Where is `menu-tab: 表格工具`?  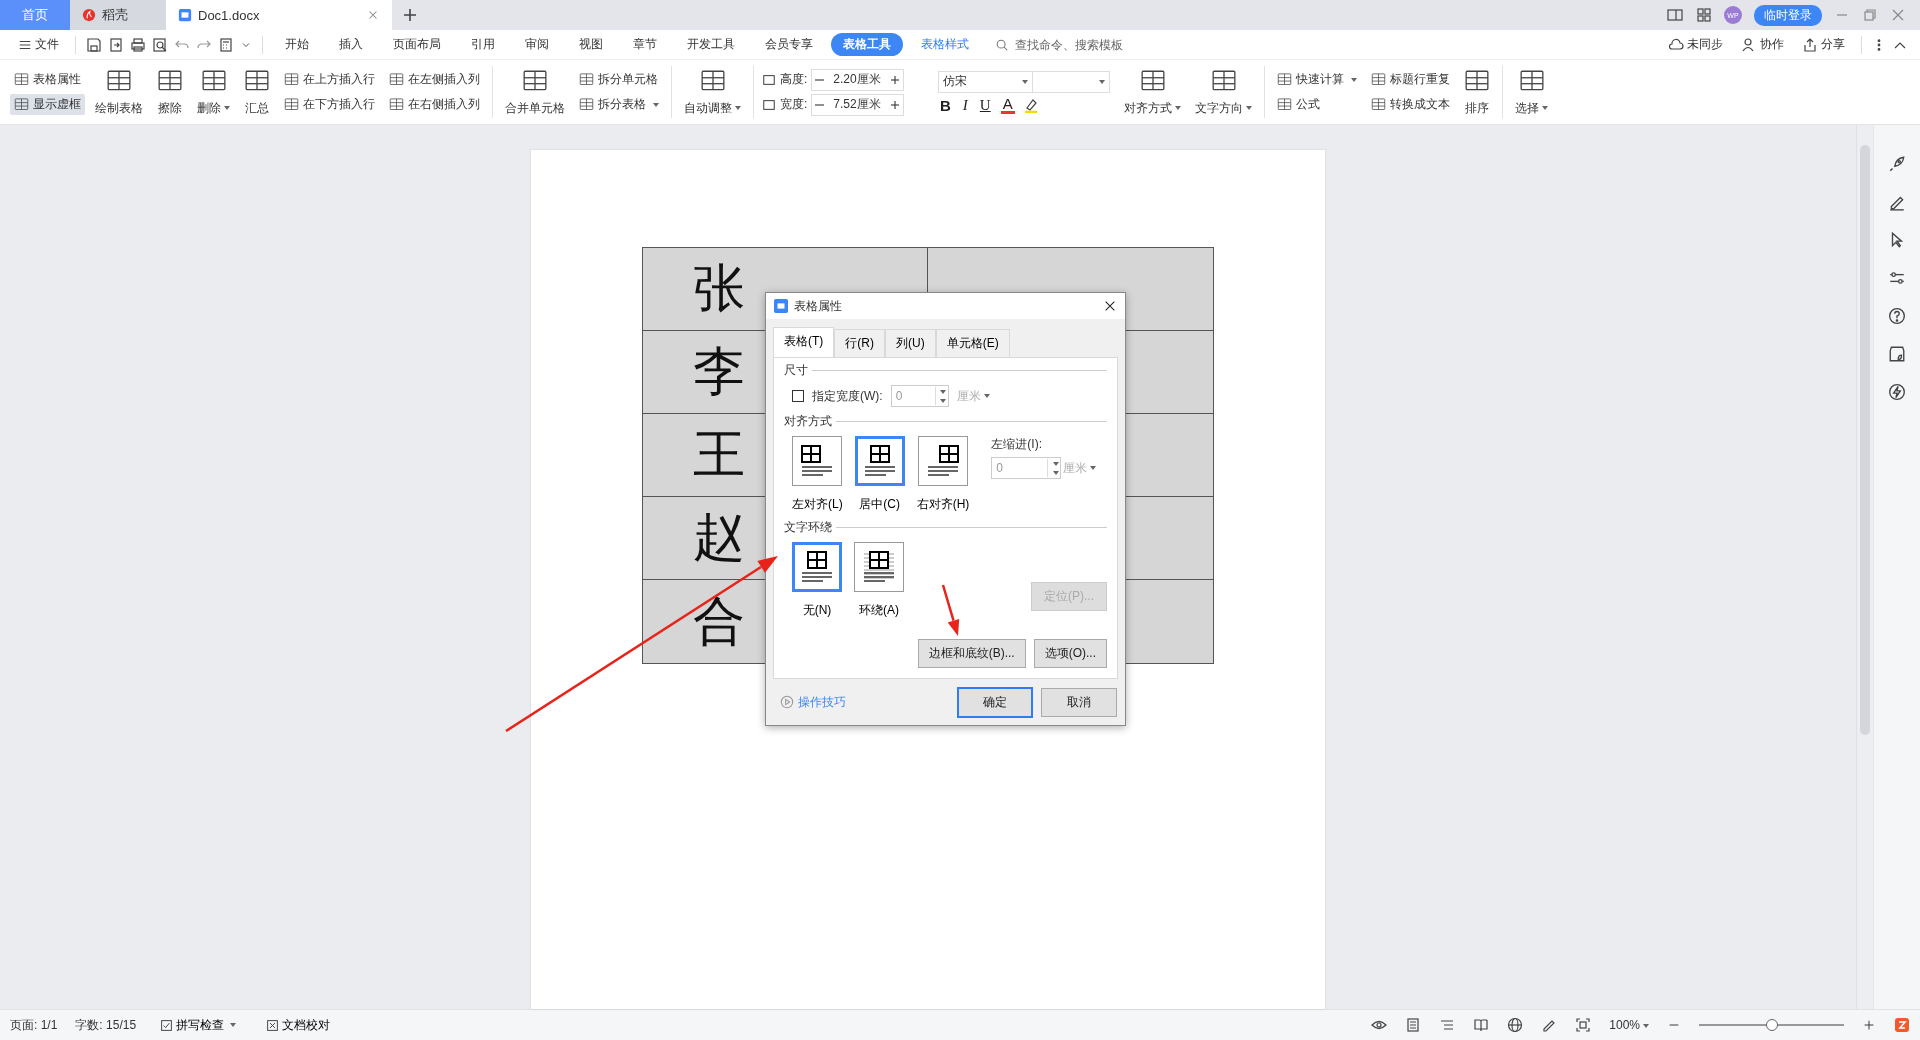 menu-tab: 表格工具 is located at coordinates (867, 44).